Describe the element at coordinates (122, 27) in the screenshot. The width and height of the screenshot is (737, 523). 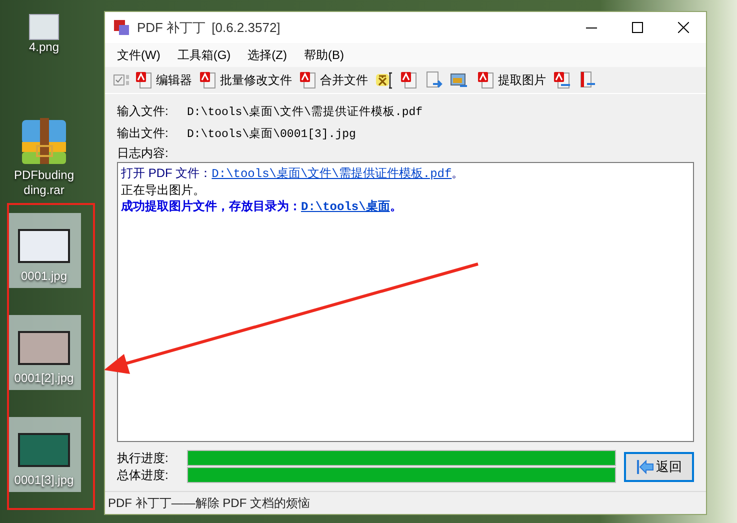
I see `app-icon` at that location.